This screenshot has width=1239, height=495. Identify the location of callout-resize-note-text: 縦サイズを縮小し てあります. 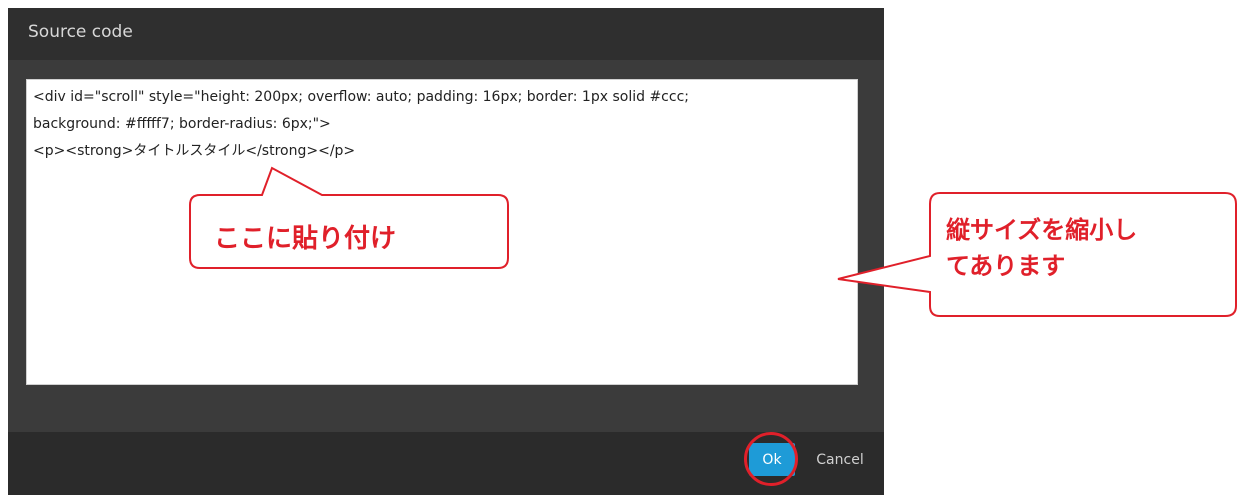
(1076, 248).